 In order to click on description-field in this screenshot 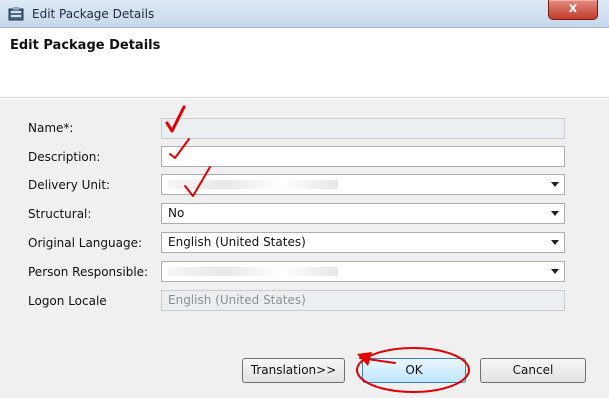, I will do `click(363, 156)`.